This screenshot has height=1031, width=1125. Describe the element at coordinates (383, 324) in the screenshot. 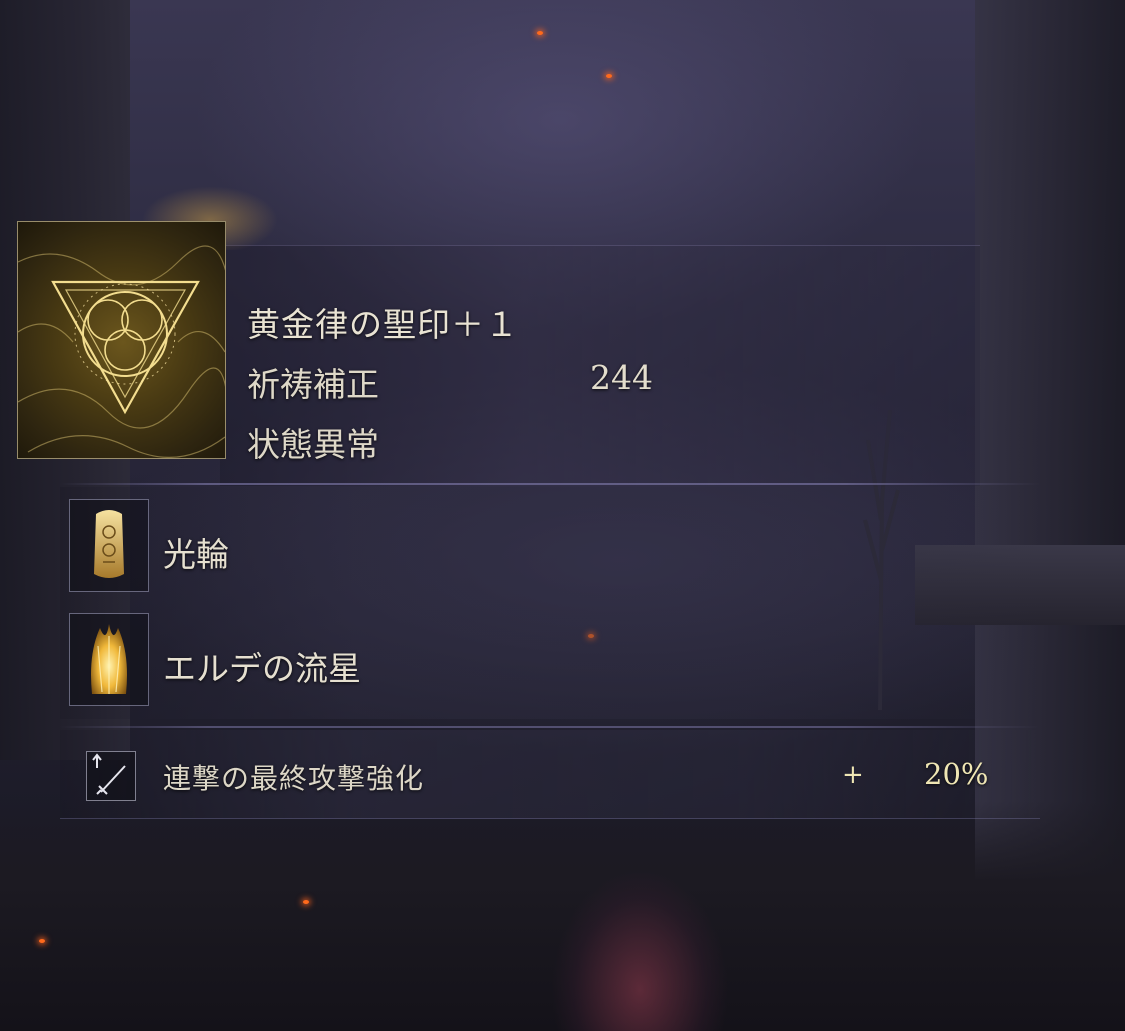

I see `item-name: 黄金律の聖印＋１` at that location.